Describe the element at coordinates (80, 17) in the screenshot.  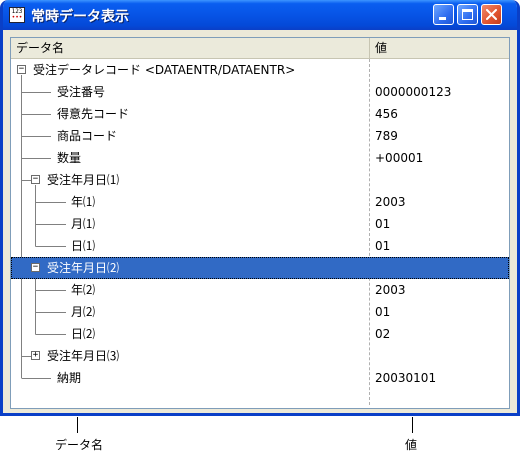
I see `window-title: 常時データ表示` at that location.